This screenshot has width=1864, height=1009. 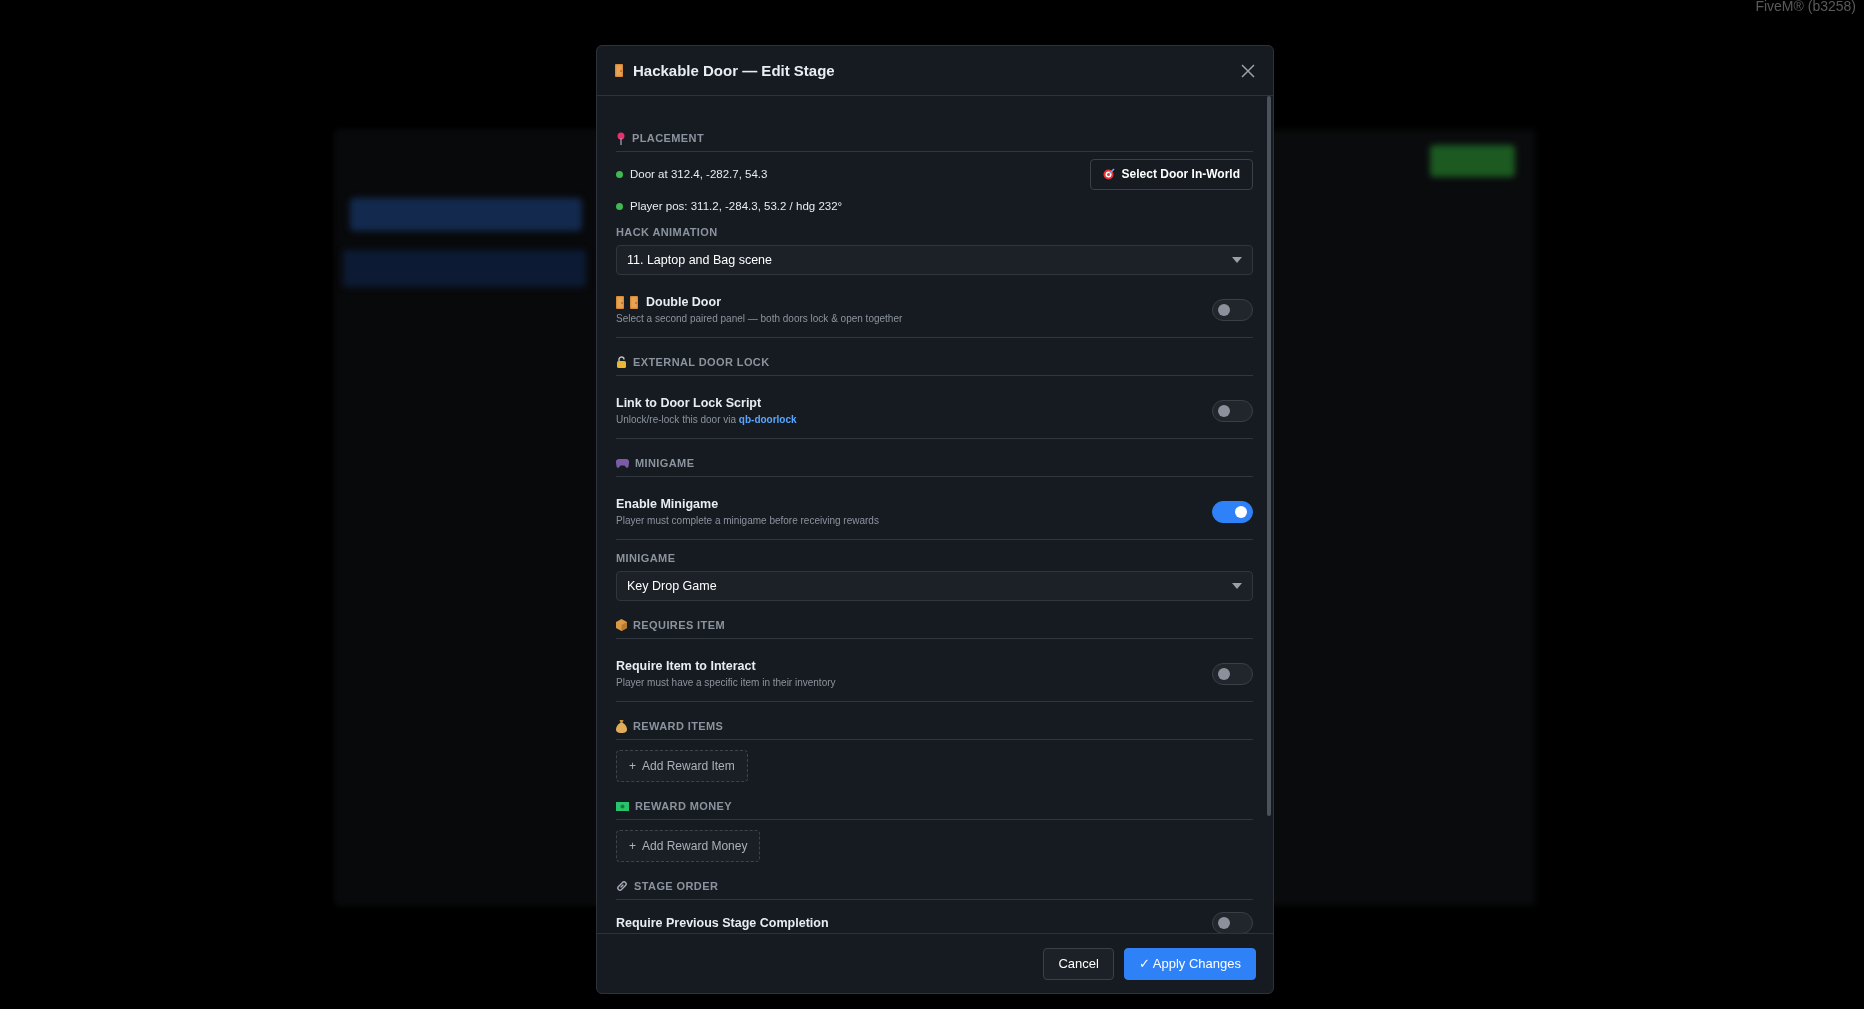 I want to click on section-heading: MINIGAME, so click(x=665, y=463).